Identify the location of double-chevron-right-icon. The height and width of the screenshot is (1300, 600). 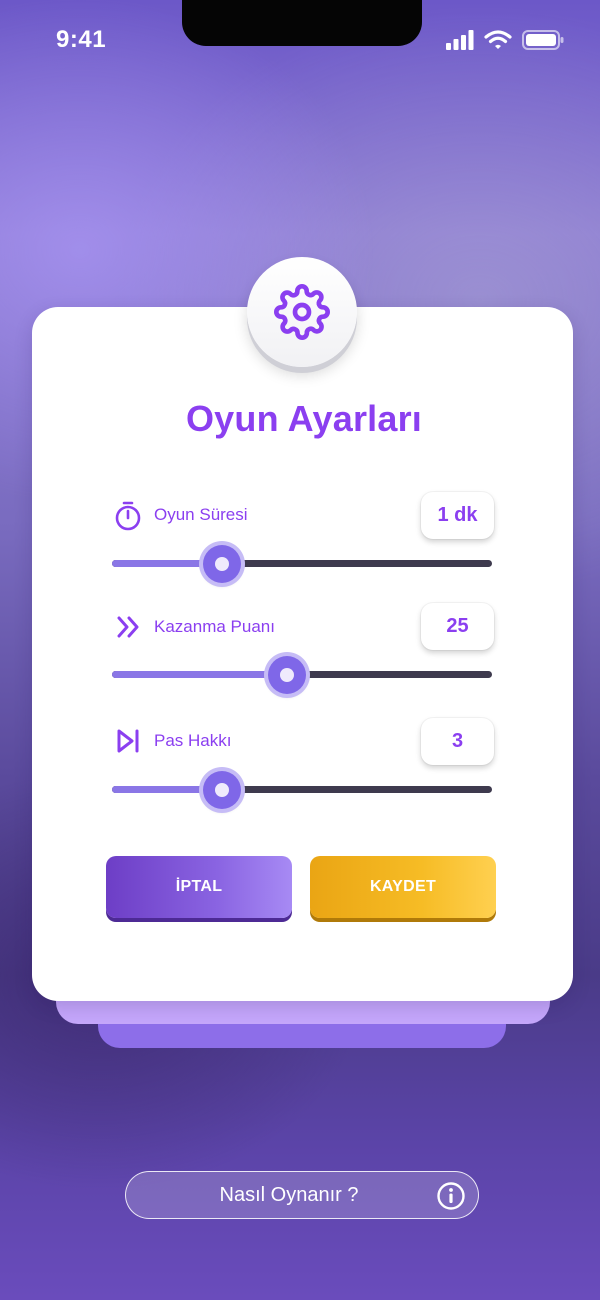
(128, 627).